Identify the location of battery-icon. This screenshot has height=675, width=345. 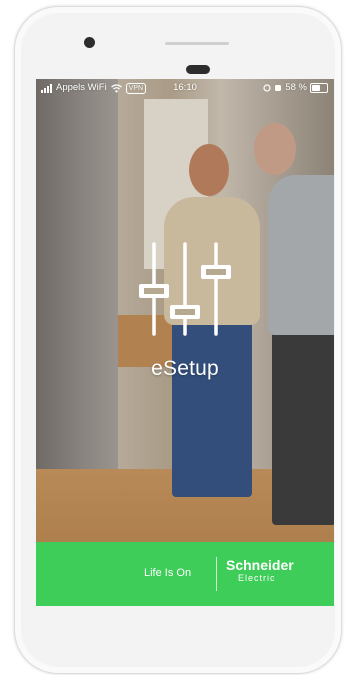
(319, 88).